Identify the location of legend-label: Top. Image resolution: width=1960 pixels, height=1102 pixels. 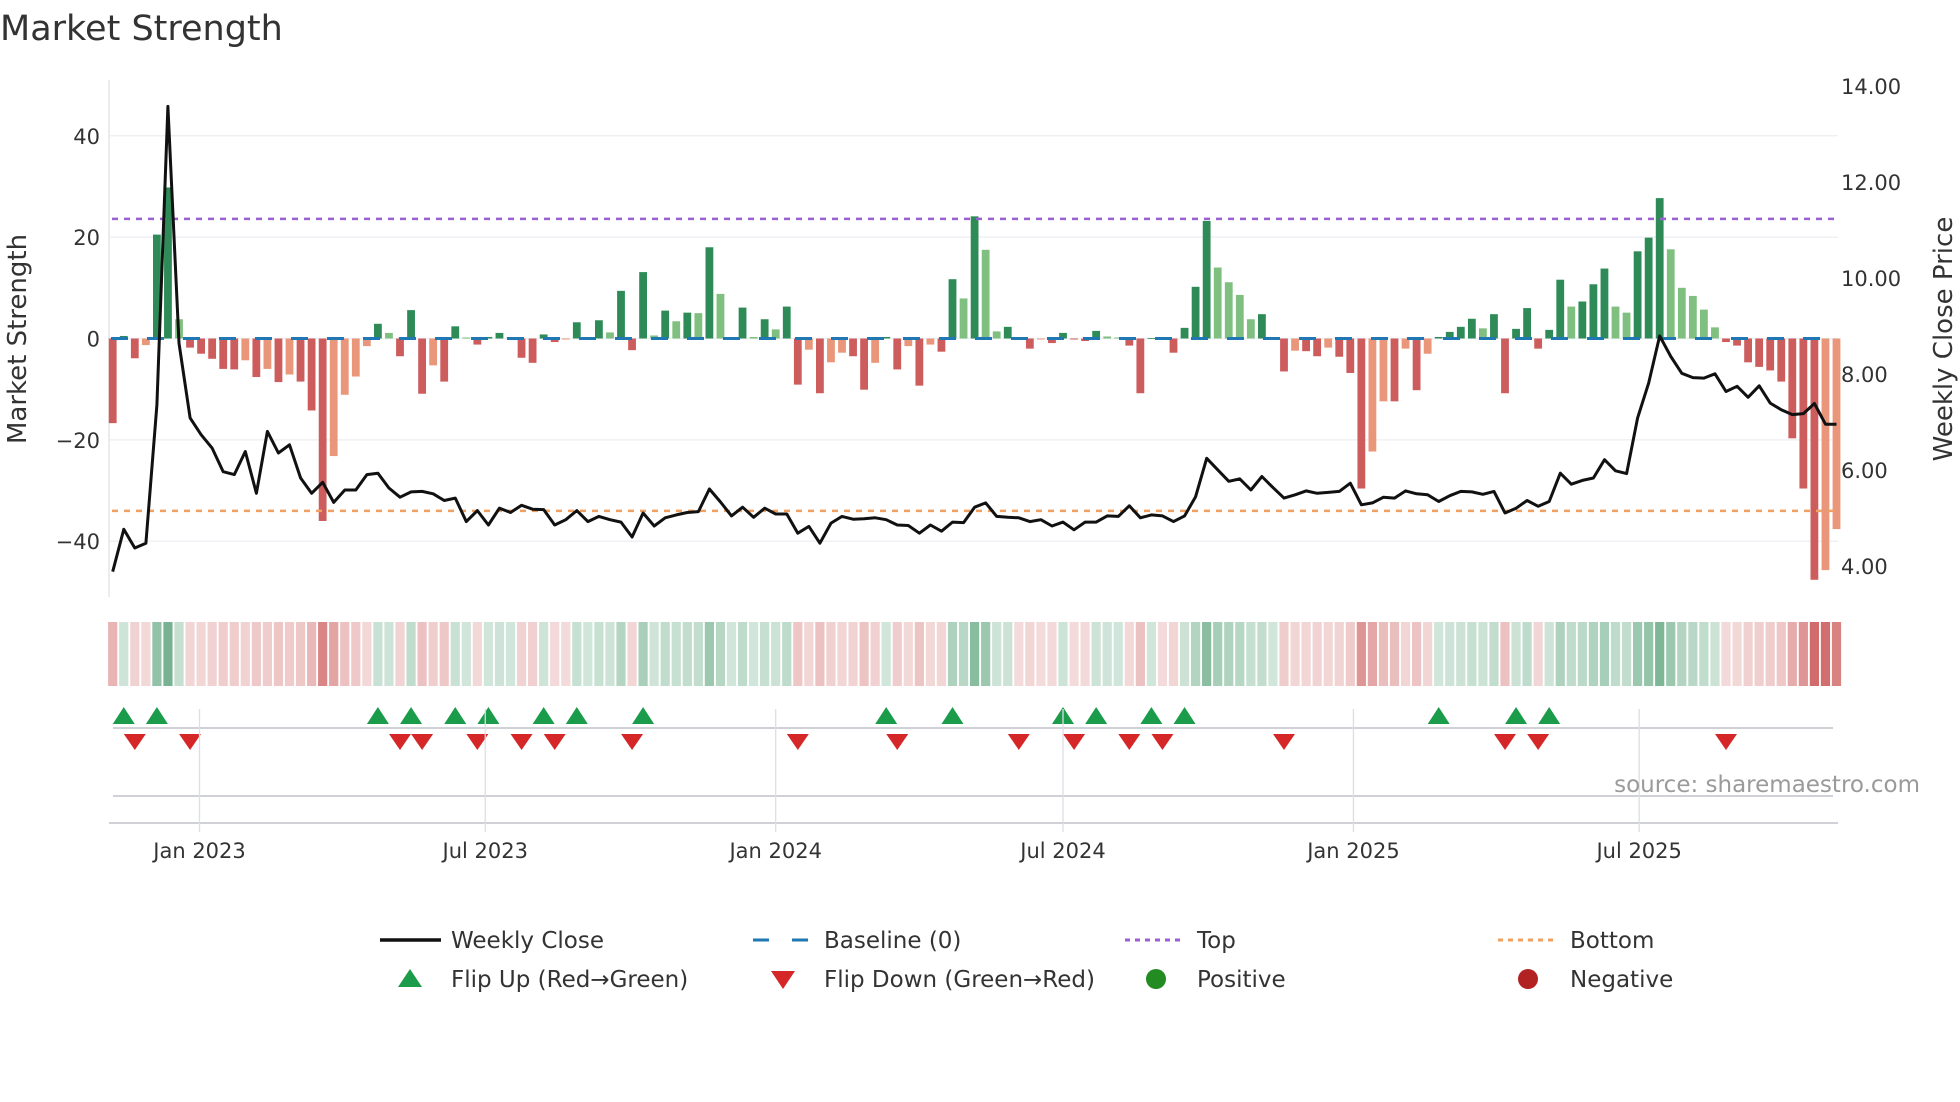
(1216, 941).